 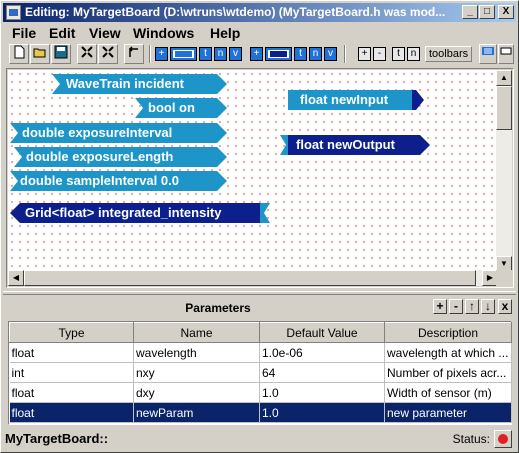 What do you see at coordinates (506, 12) in the screenshot?
I see `close-button: X` at bounding box center [506, 12].